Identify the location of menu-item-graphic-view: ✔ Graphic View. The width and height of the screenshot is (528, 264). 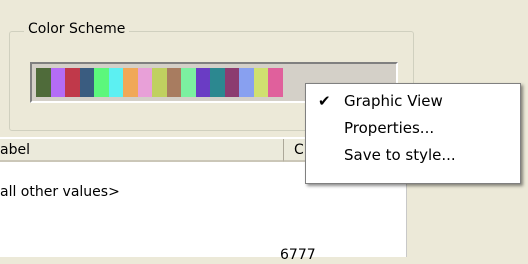
(413, 101).